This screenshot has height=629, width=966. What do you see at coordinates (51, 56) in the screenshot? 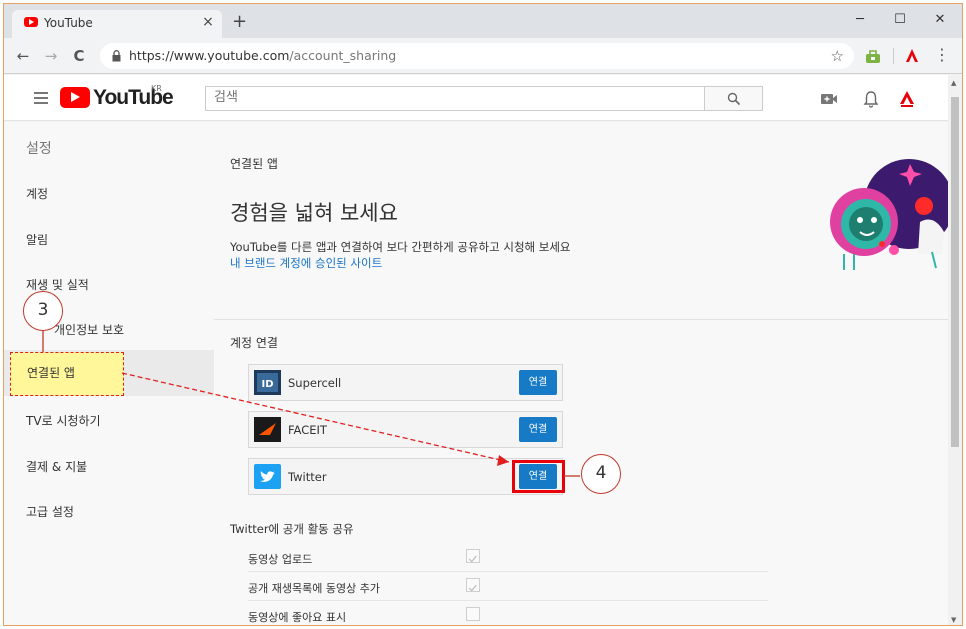
I see `forward-button: →` at bounding box center [51, 56].